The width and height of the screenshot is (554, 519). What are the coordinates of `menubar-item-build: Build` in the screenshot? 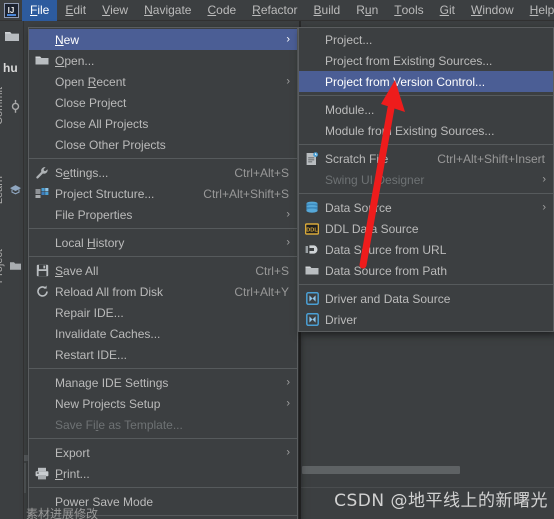 It's located at (327, 10).